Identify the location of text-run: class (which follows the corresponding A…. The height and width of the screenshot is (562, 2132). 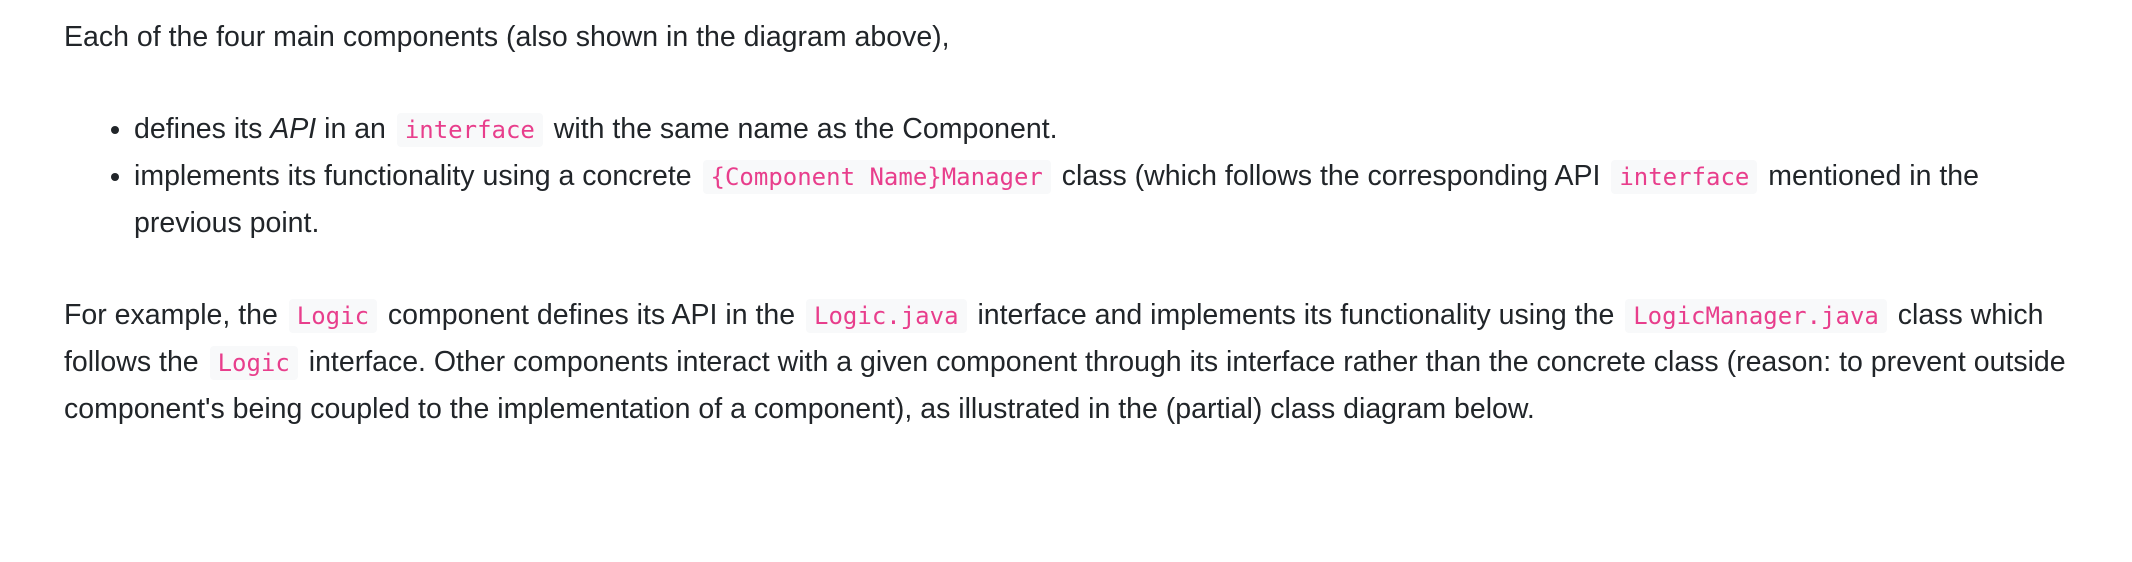
(1331, 176).